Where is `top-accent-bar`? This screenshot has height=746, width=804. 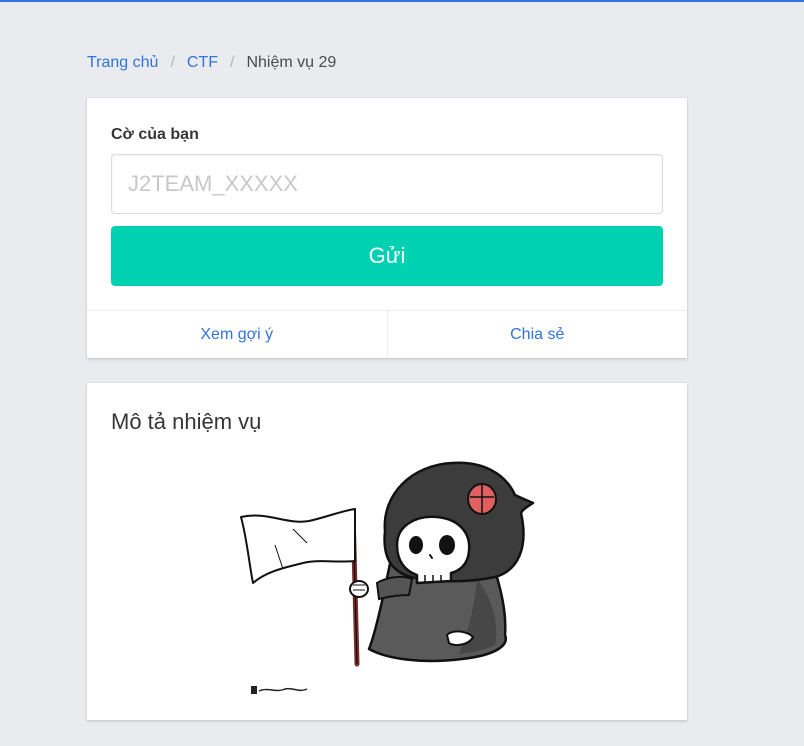 top-accent-bar is located at coordinates (402, 1).